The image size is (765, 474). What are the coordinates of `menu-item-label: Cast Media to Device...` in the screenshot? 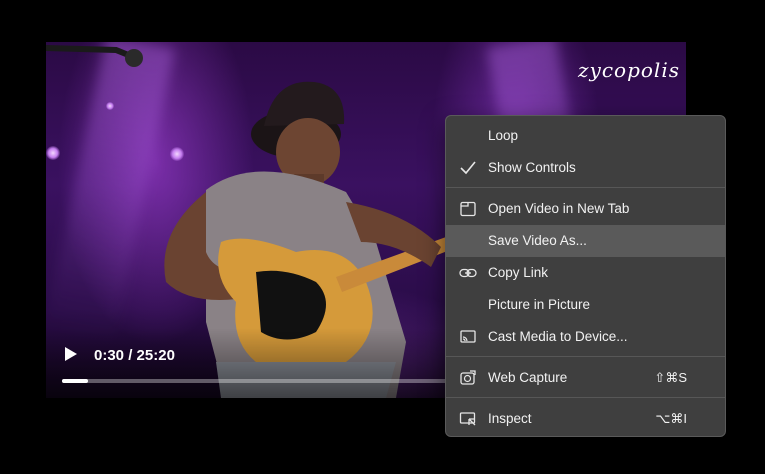 It's located at (558, 336).